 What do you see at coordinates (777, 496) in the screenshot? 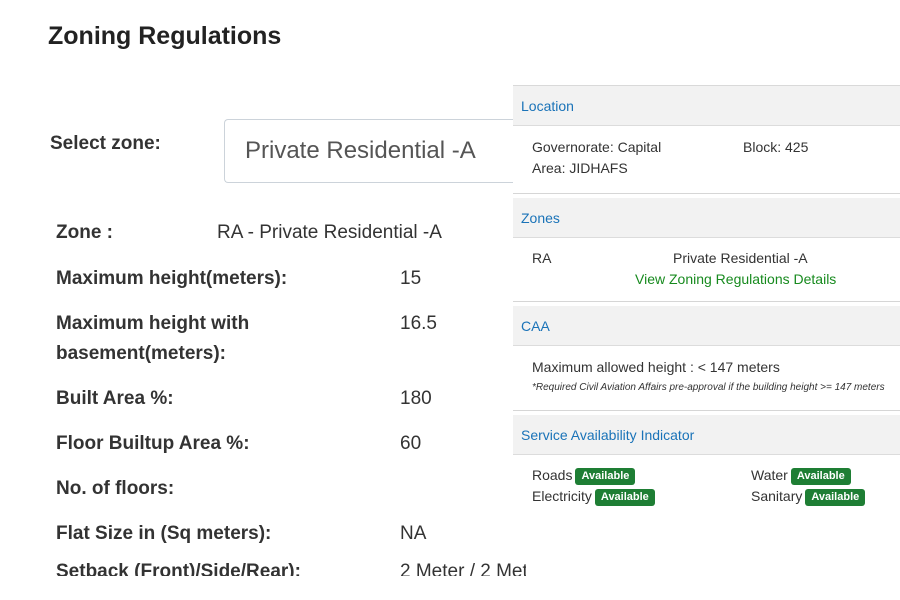
I see `service-name: Sanitary` at bounding box center [777, 496].